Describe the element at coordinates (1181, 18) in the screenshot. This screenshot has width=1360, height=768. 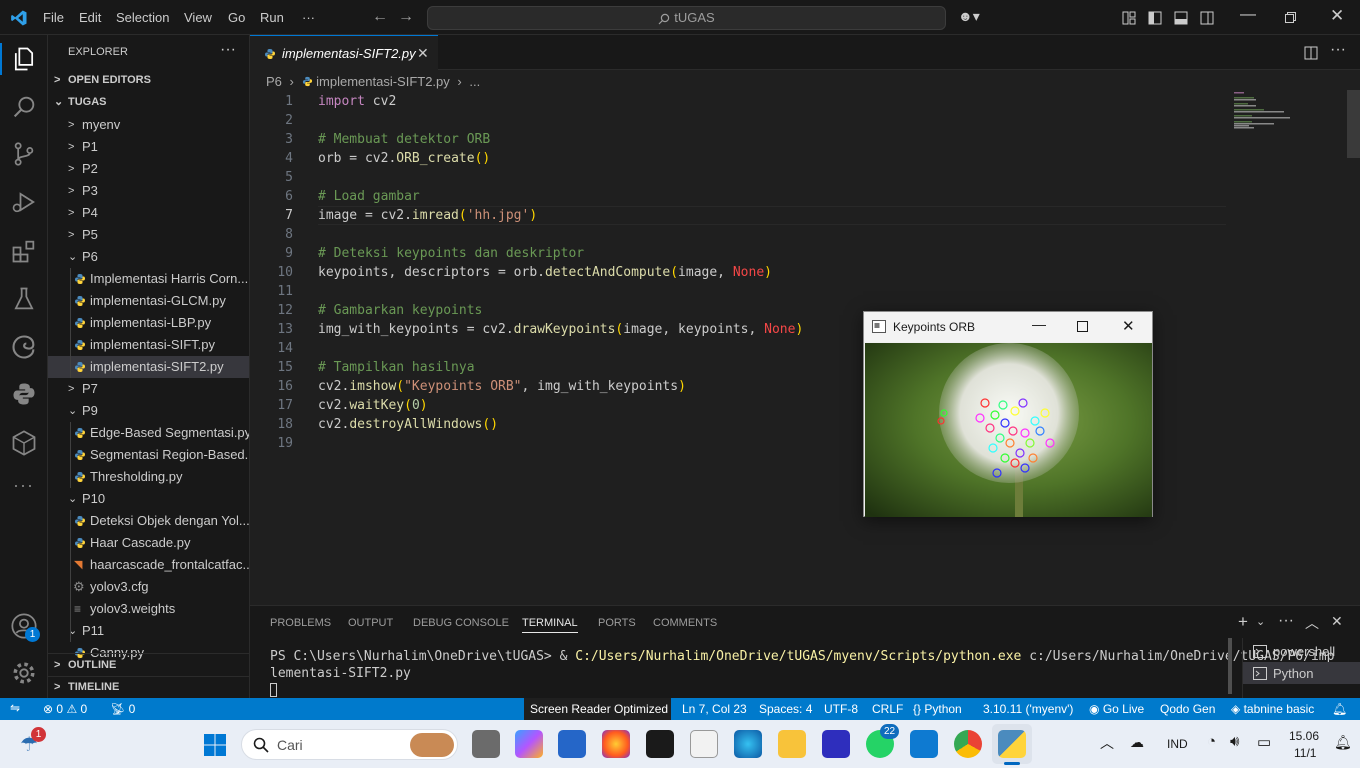
I see `toggle-panel-icon` at that location.